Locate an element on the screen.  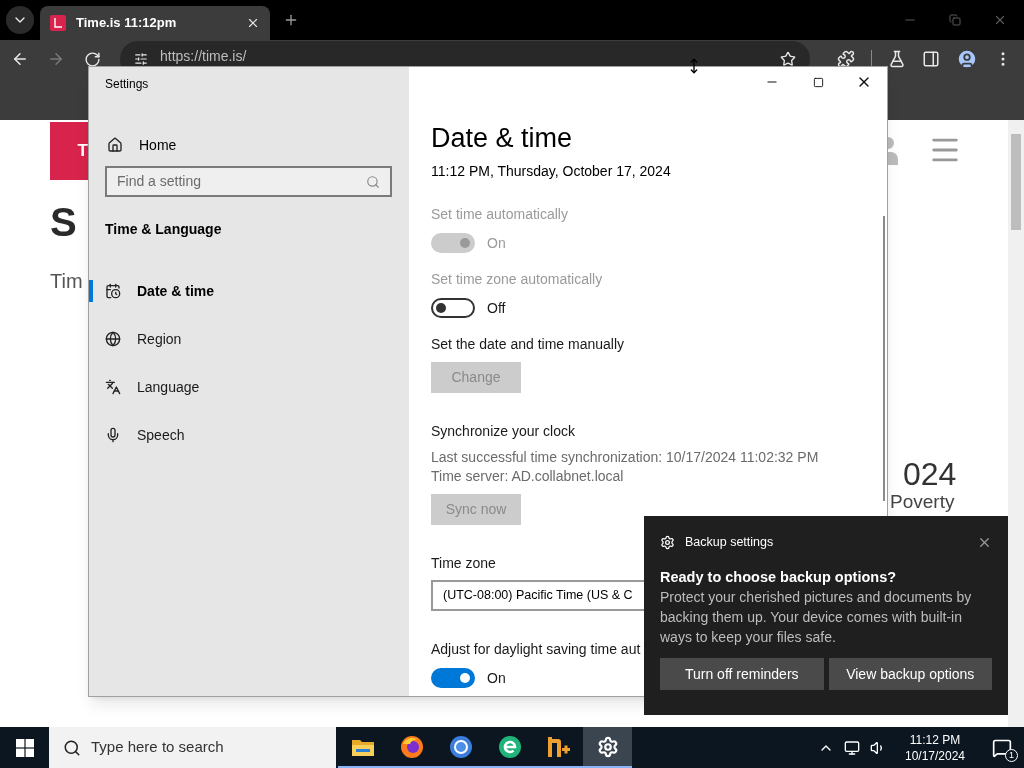
section-title: Time & Language is located at coordinates (164, 229).